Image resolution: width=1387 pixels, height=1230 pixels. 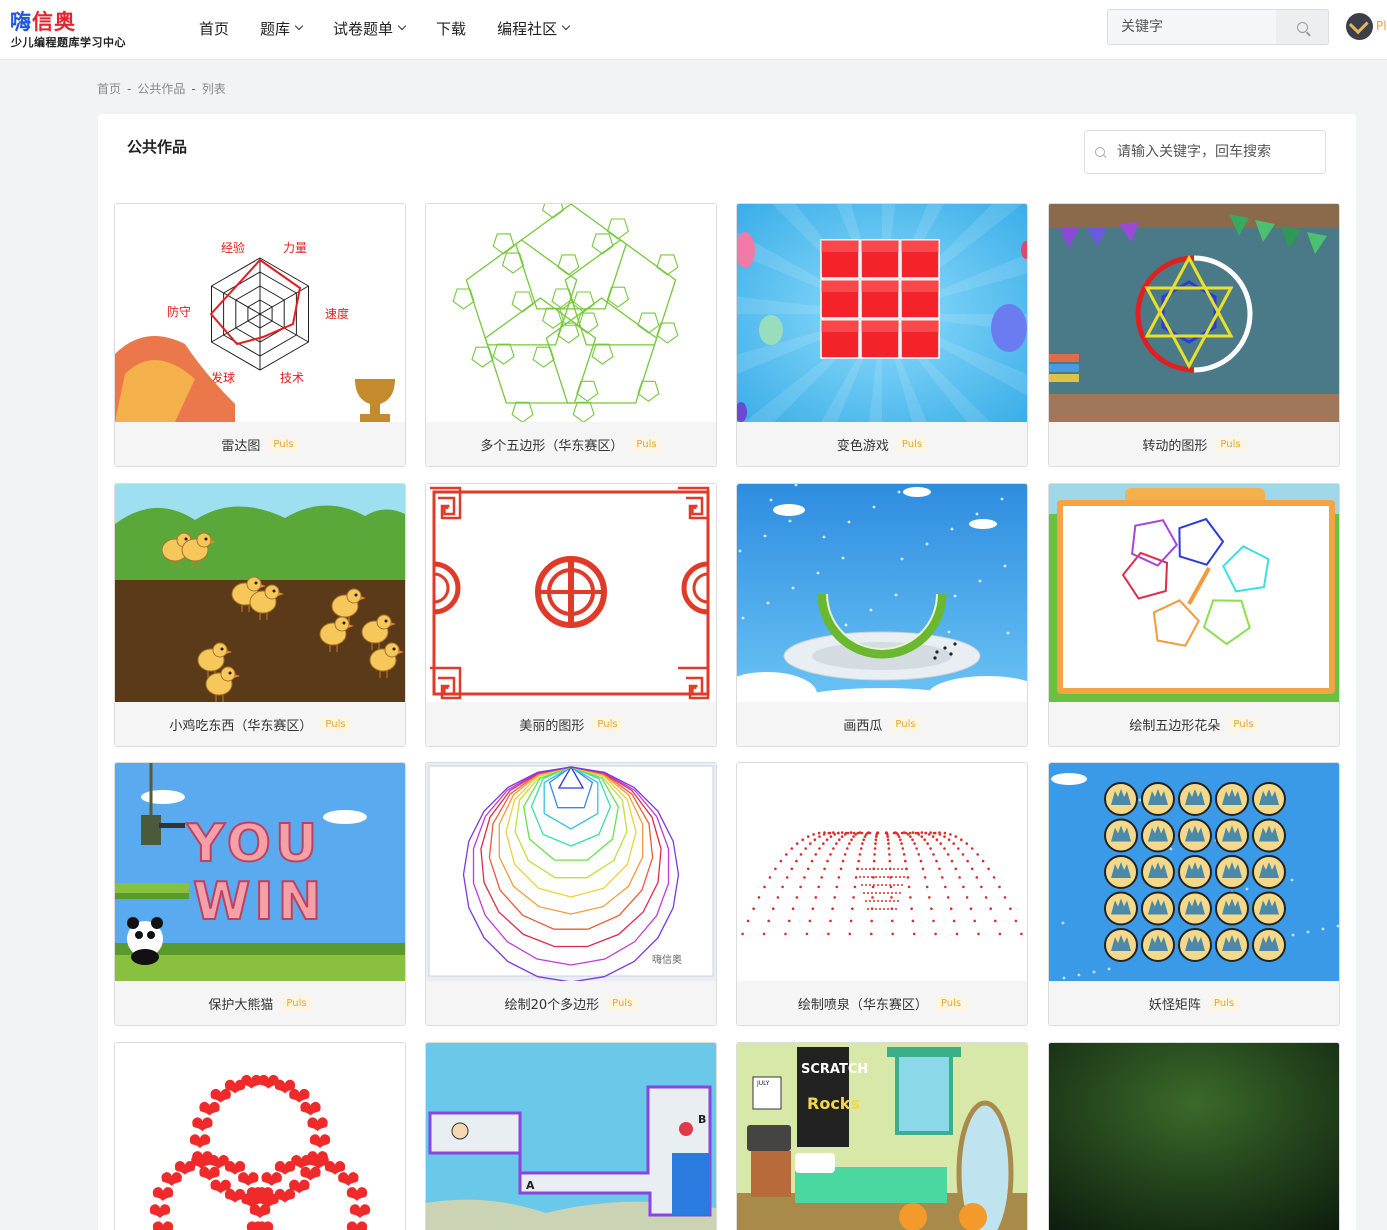 What do you see at coordinates (571, 872) in the screenshot?
I see `project-thumbnail: 嗨信奥` at bounding box center [571, 872].